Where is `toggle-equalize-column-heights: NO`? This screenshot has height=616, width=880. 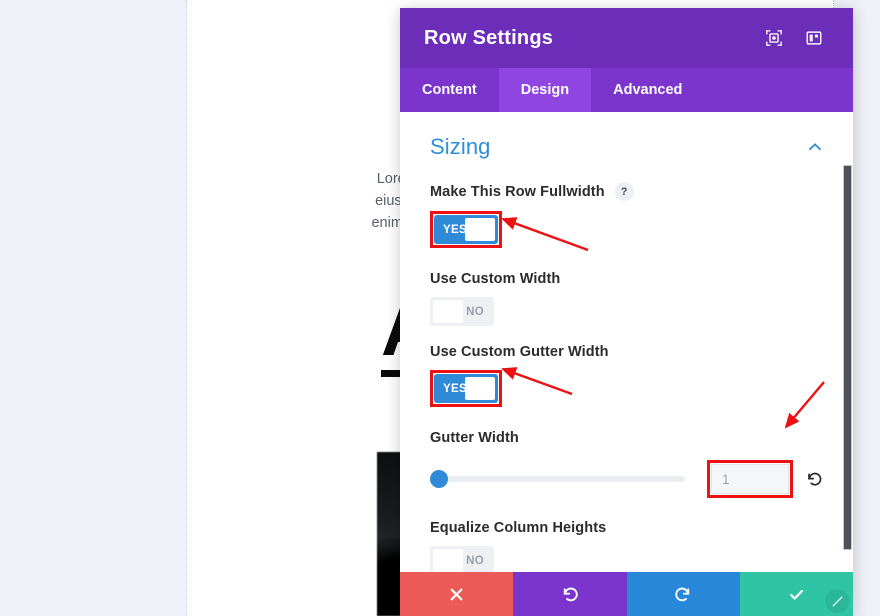 toggle-equalize-column-heights: NO is located at coordinates (462, 560).